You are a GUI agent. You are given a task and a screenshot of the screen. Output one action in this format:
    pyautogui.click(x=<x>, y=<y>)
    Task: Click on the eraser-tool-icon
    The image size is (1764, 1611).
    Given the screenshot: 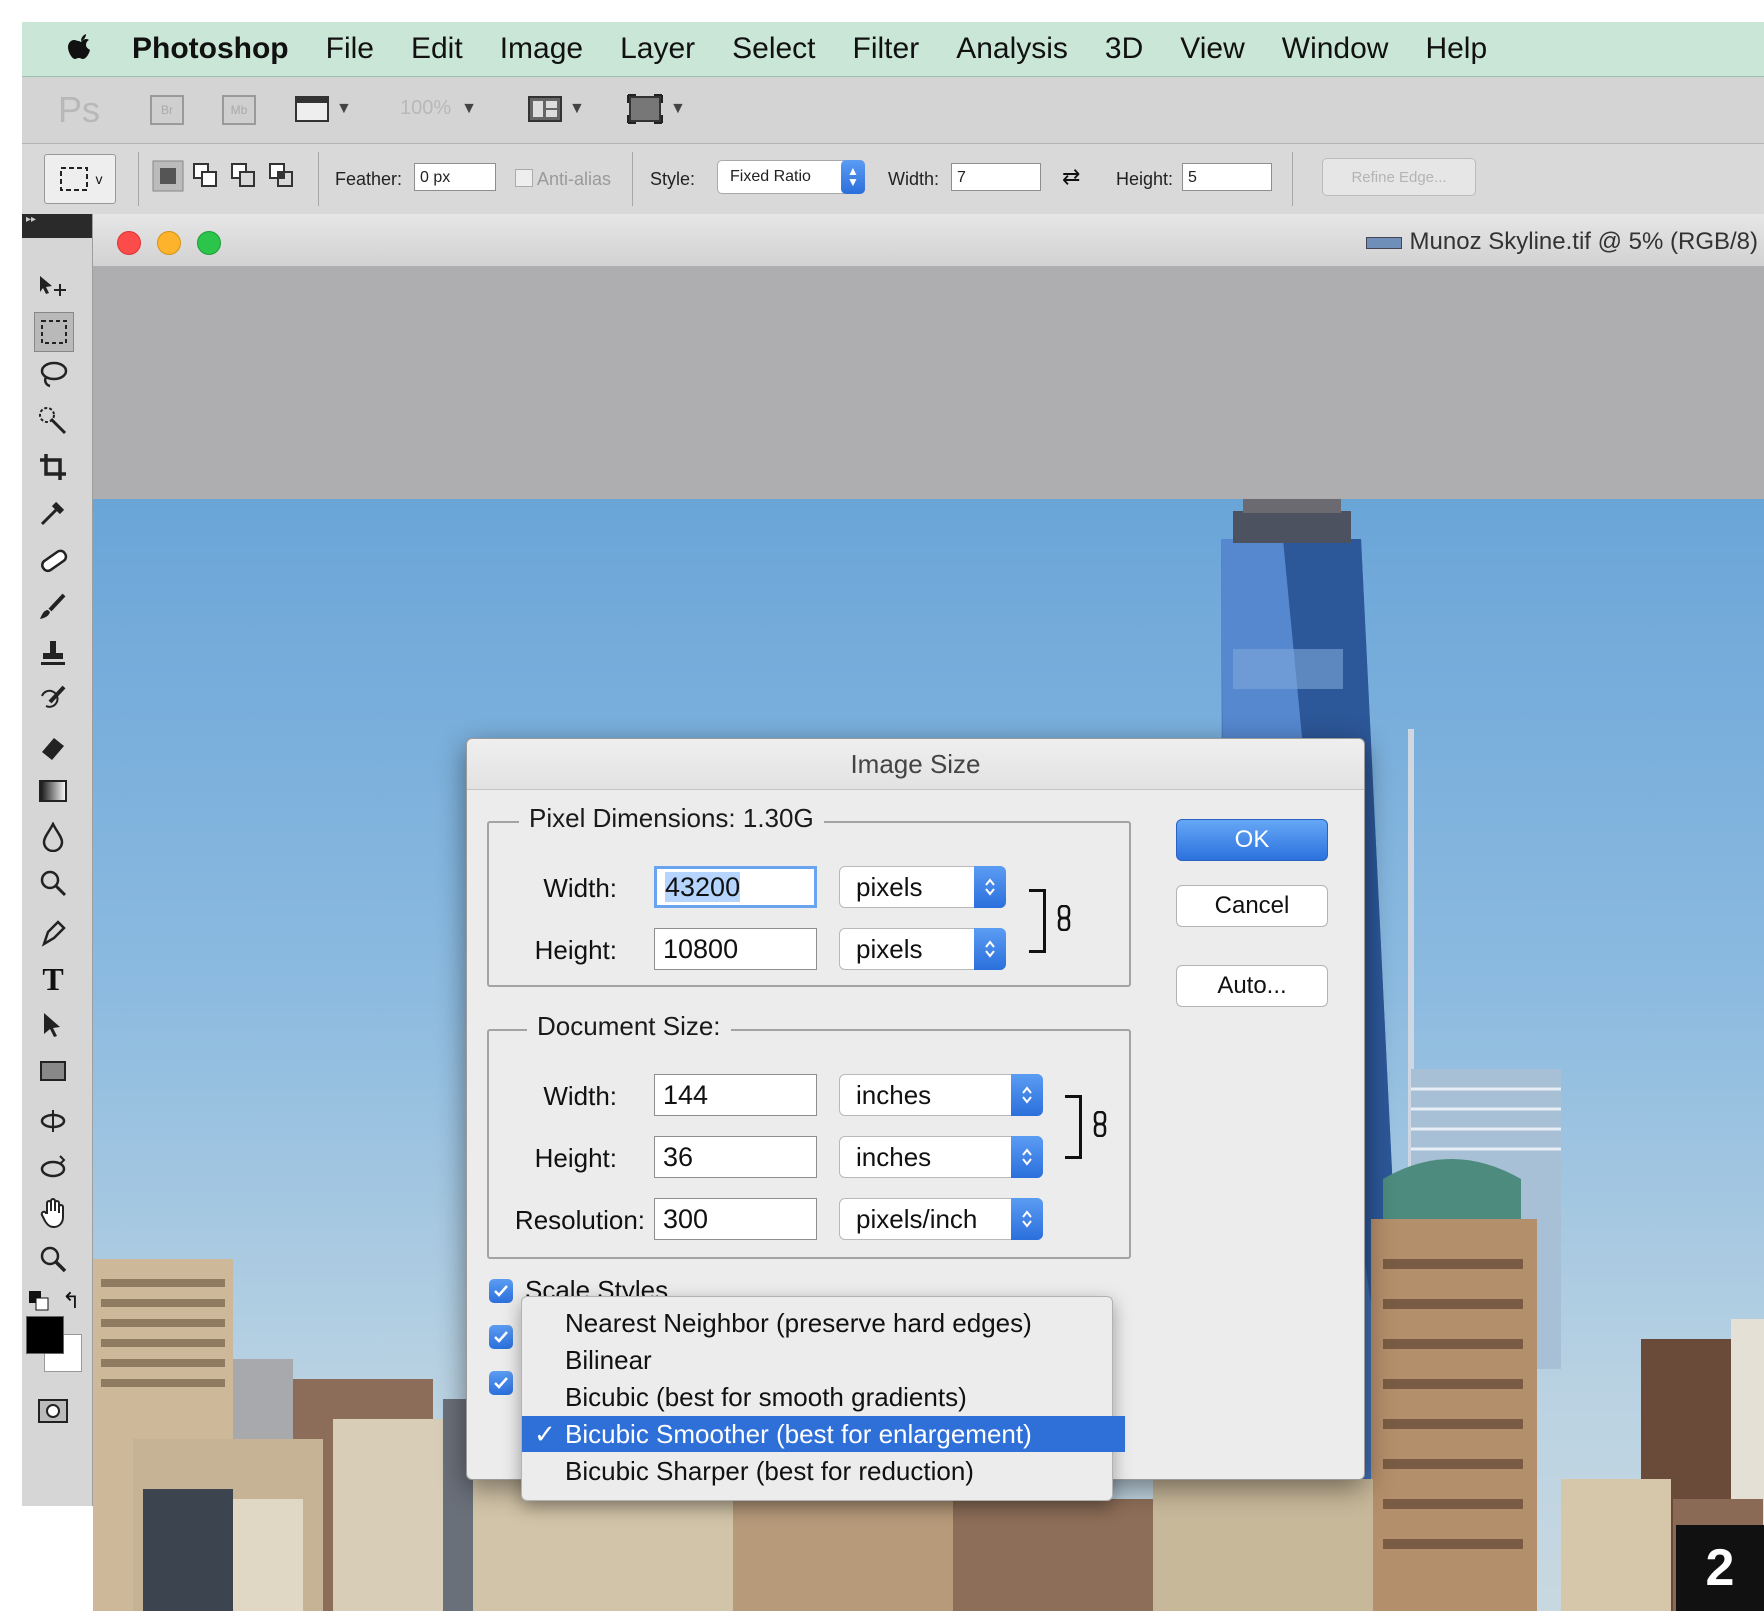 What is the action you would take?
    pyautogui.click(x=53, y=745)
    